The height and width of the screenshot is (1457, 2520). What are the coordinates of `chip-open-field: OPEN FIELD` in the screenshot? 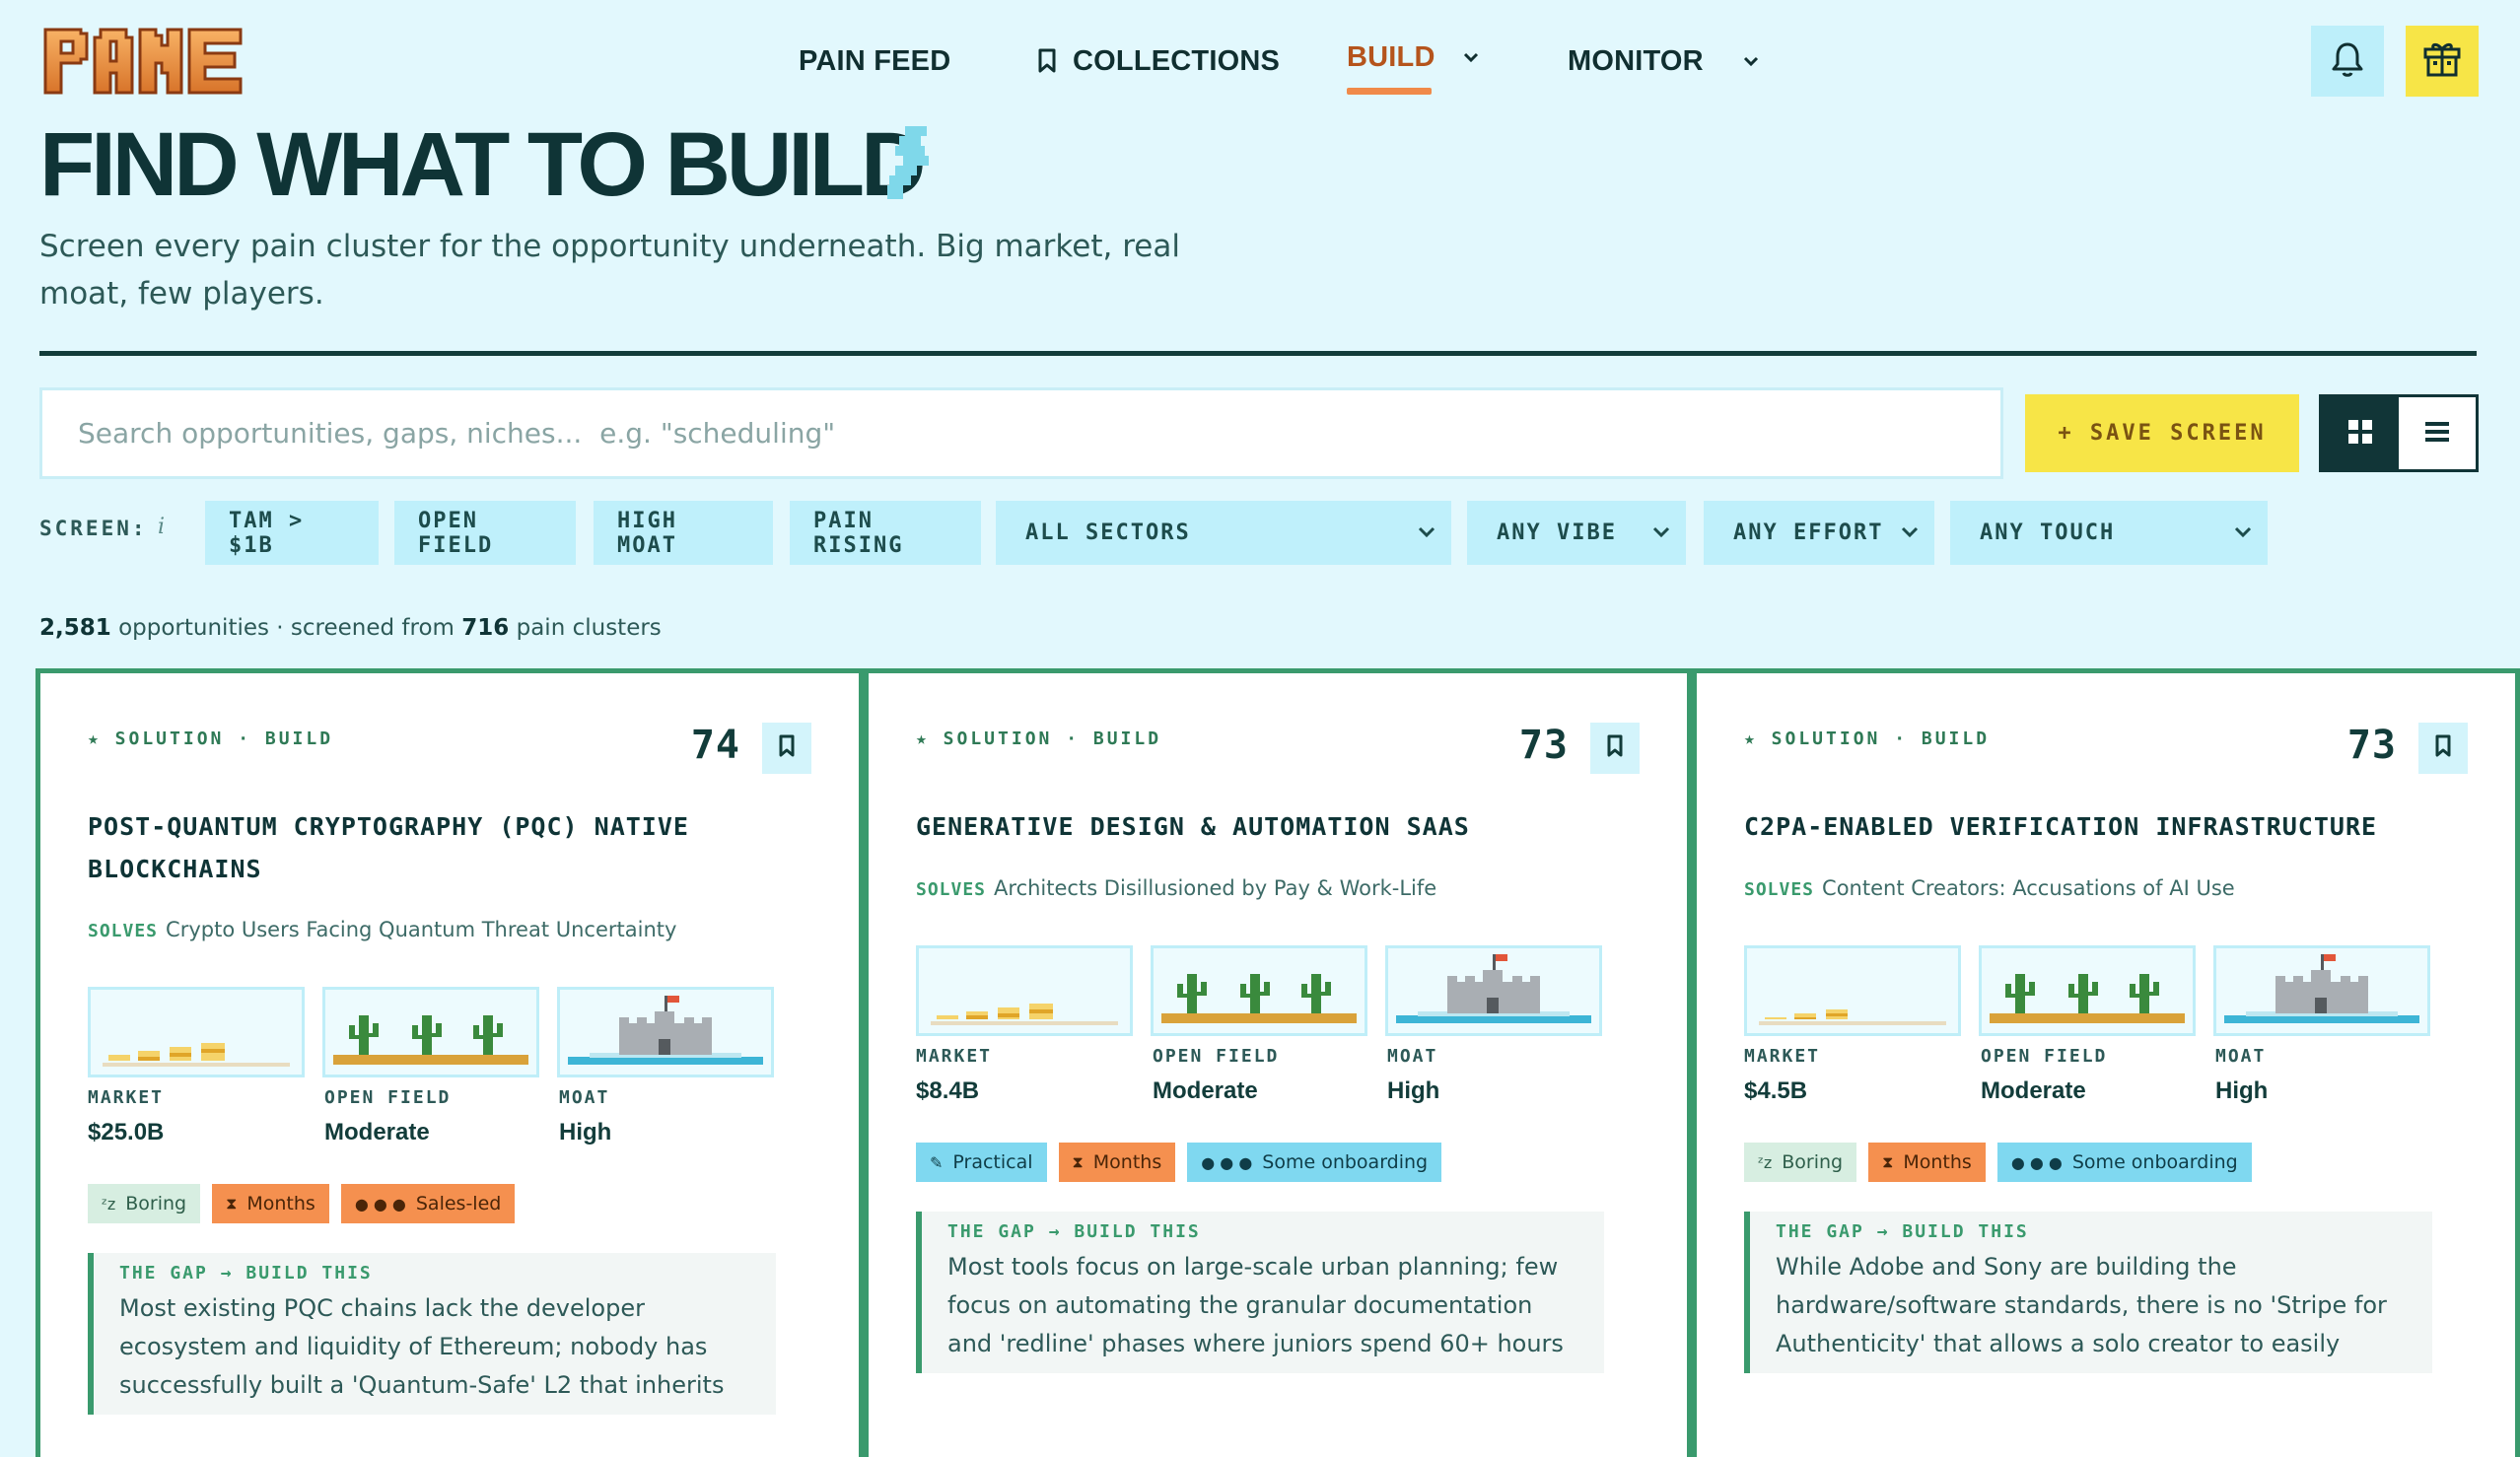 It's located at (485, 533).